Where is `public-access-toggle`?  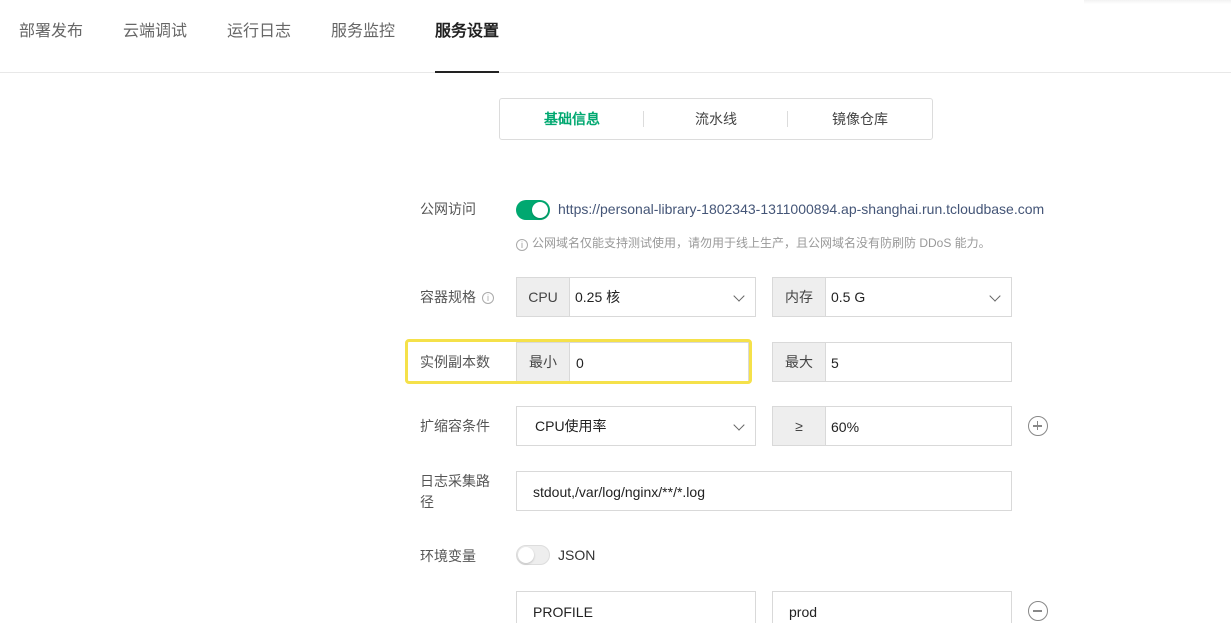 public-access-toggle is located at coordinates (533, 210).